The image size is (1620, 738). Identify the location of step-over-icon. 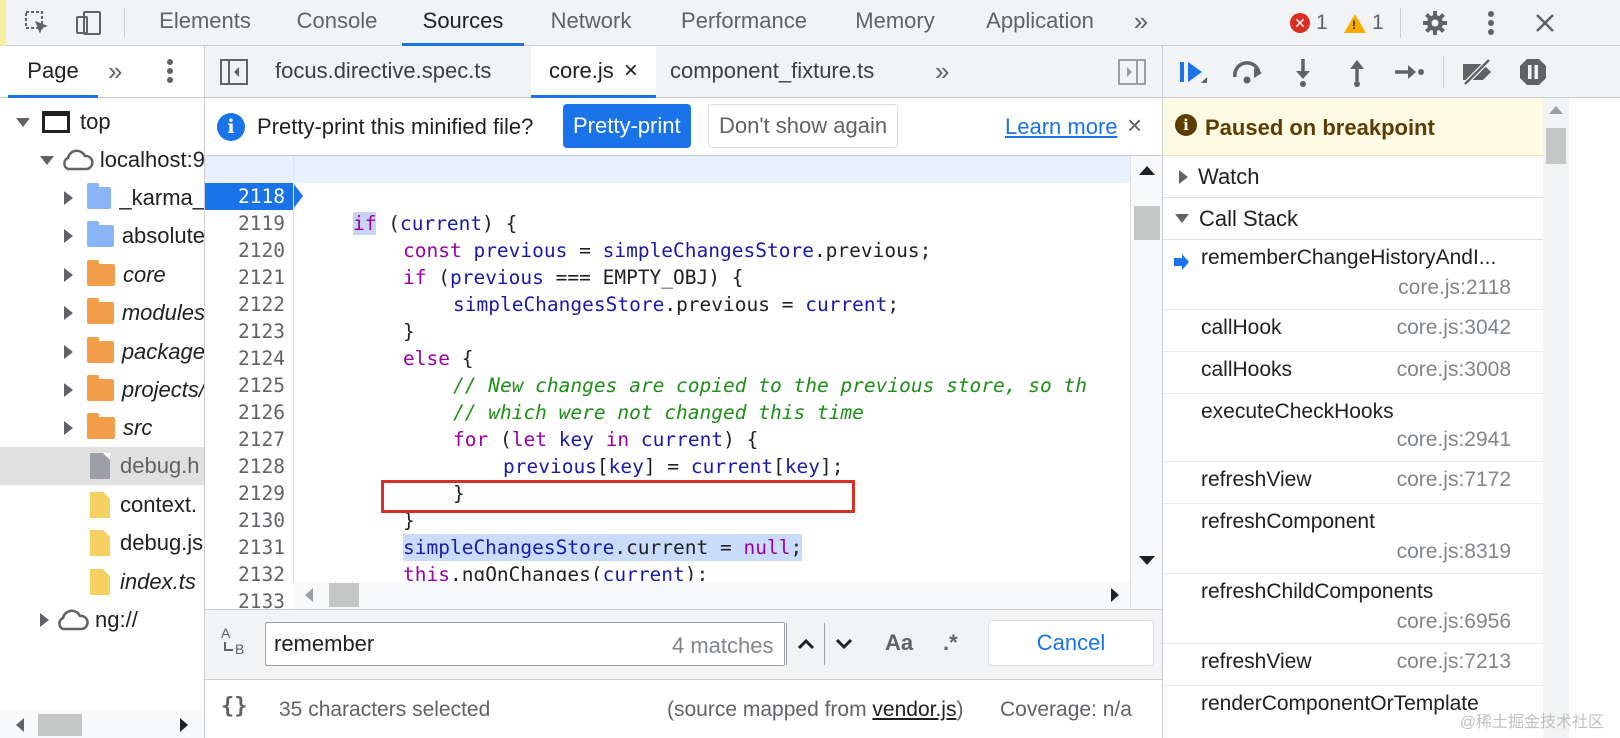
(1247, 72).